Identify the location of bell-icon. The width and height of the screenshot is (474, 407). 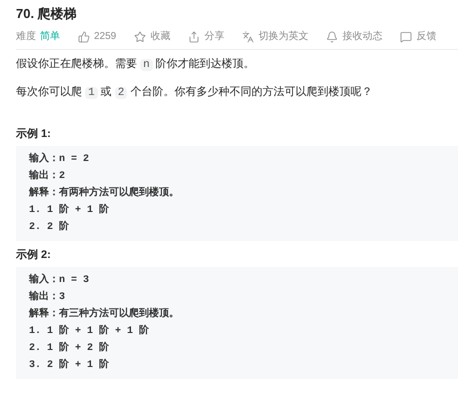
(332, 36).